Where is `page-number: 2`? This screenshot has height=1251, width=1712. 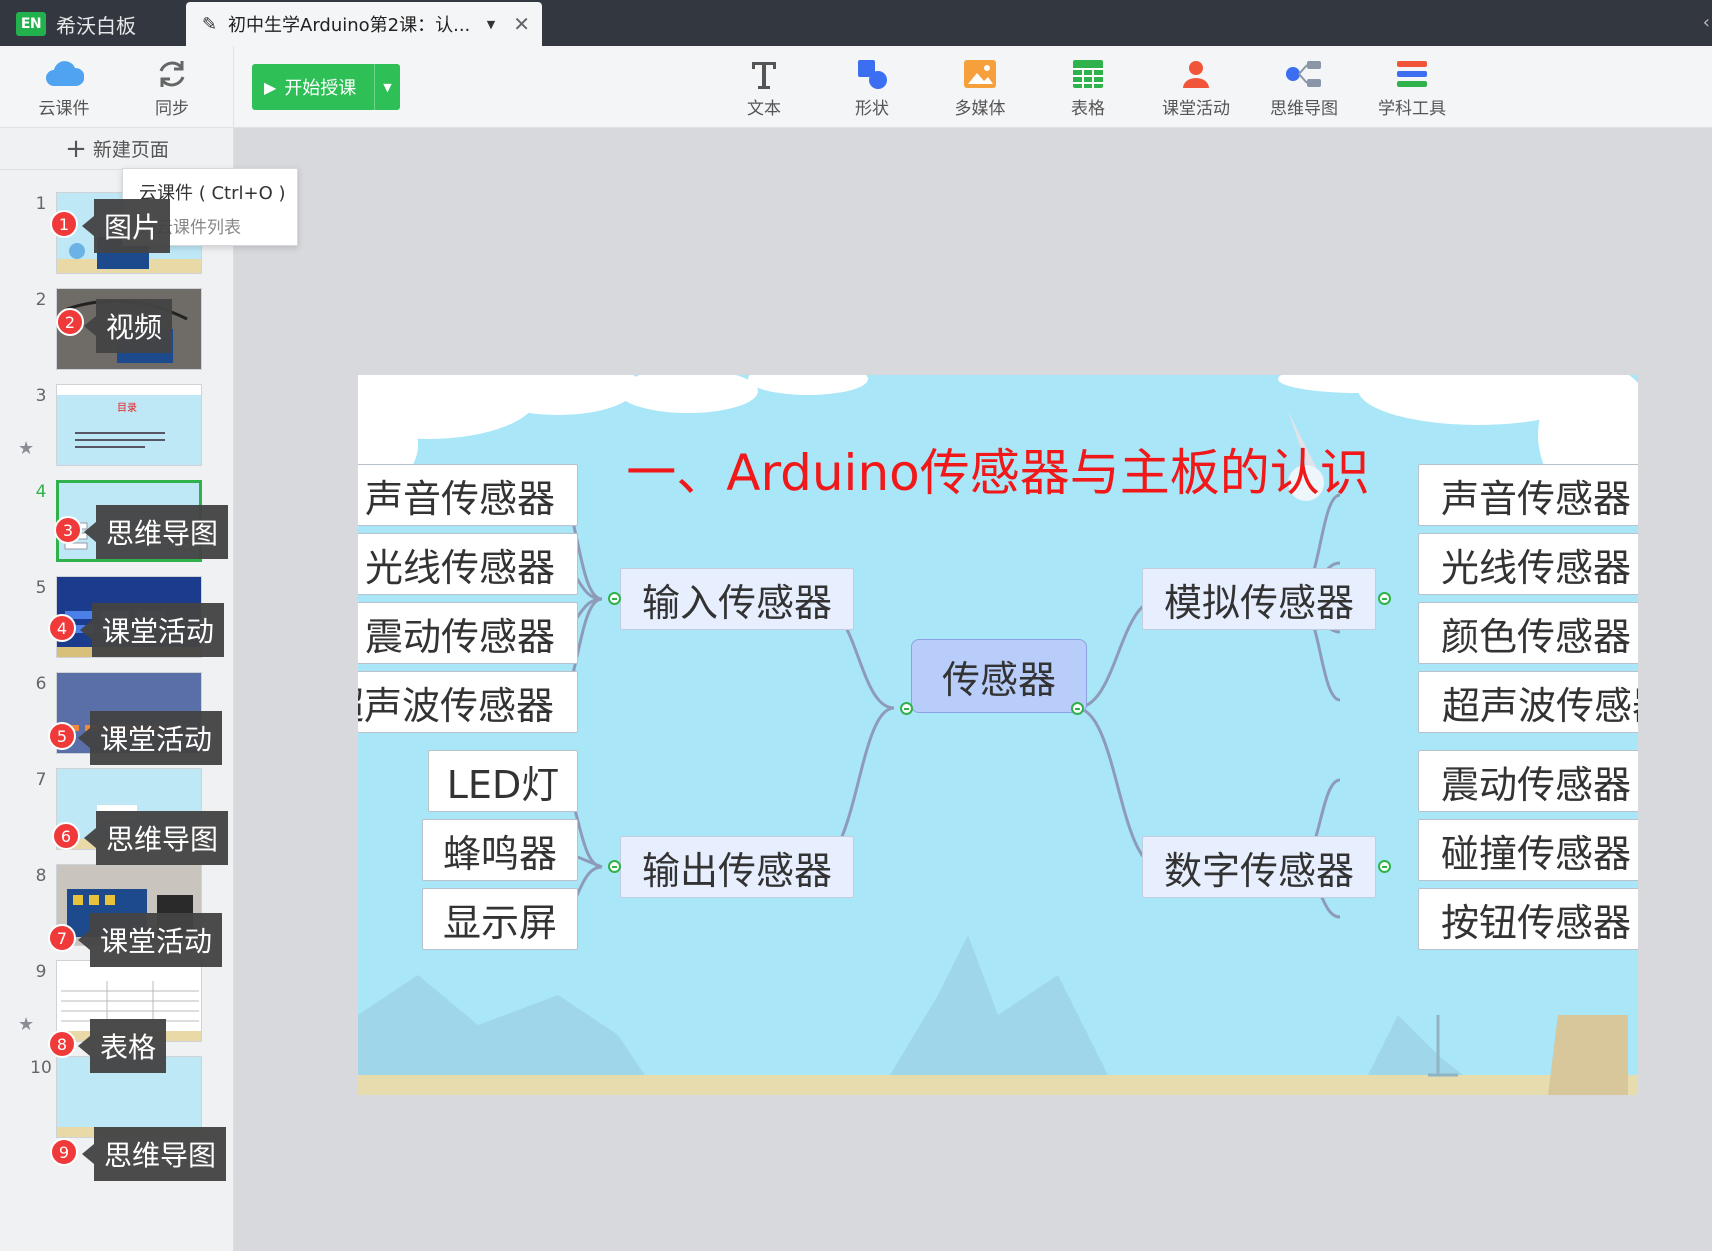
page-number: 2 is located at coordinates (41, 300).